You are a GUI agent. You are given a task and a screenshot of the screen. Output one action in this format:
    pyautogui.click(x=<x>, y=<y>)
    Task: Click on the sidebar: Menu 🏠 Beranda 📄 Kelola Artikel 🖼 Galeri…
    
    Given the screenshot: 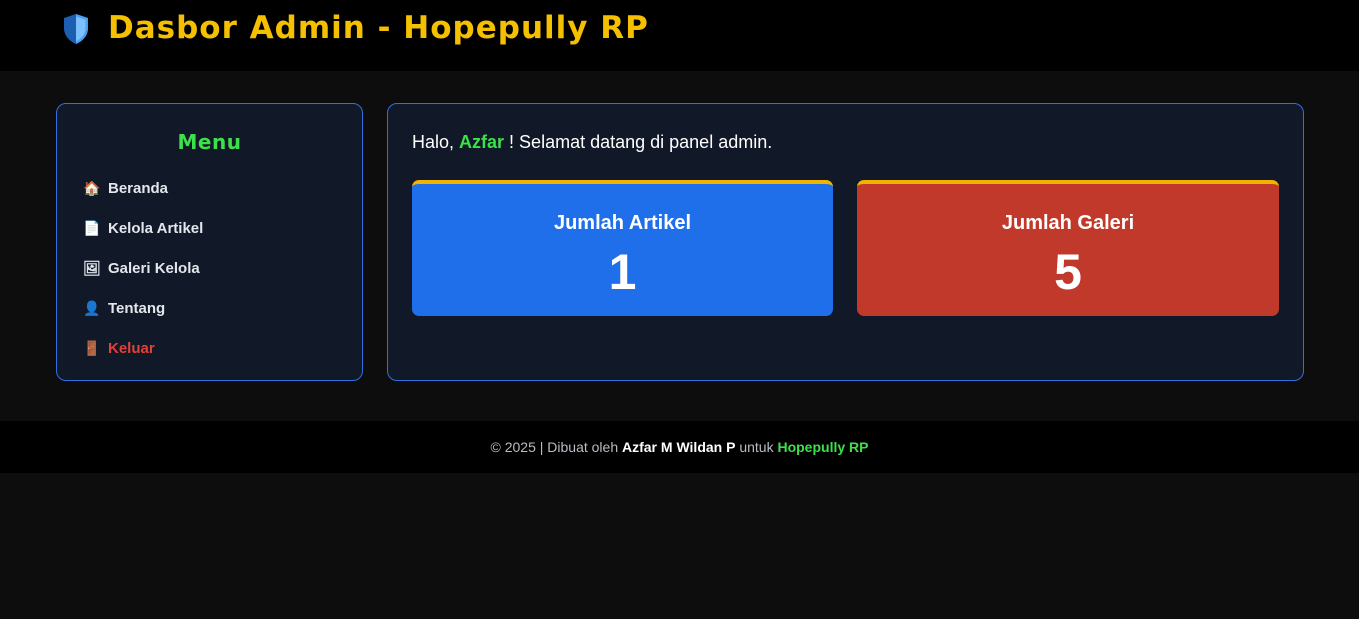 What is the action you would take?
    pyautogui.click(x=209, y=242)
    